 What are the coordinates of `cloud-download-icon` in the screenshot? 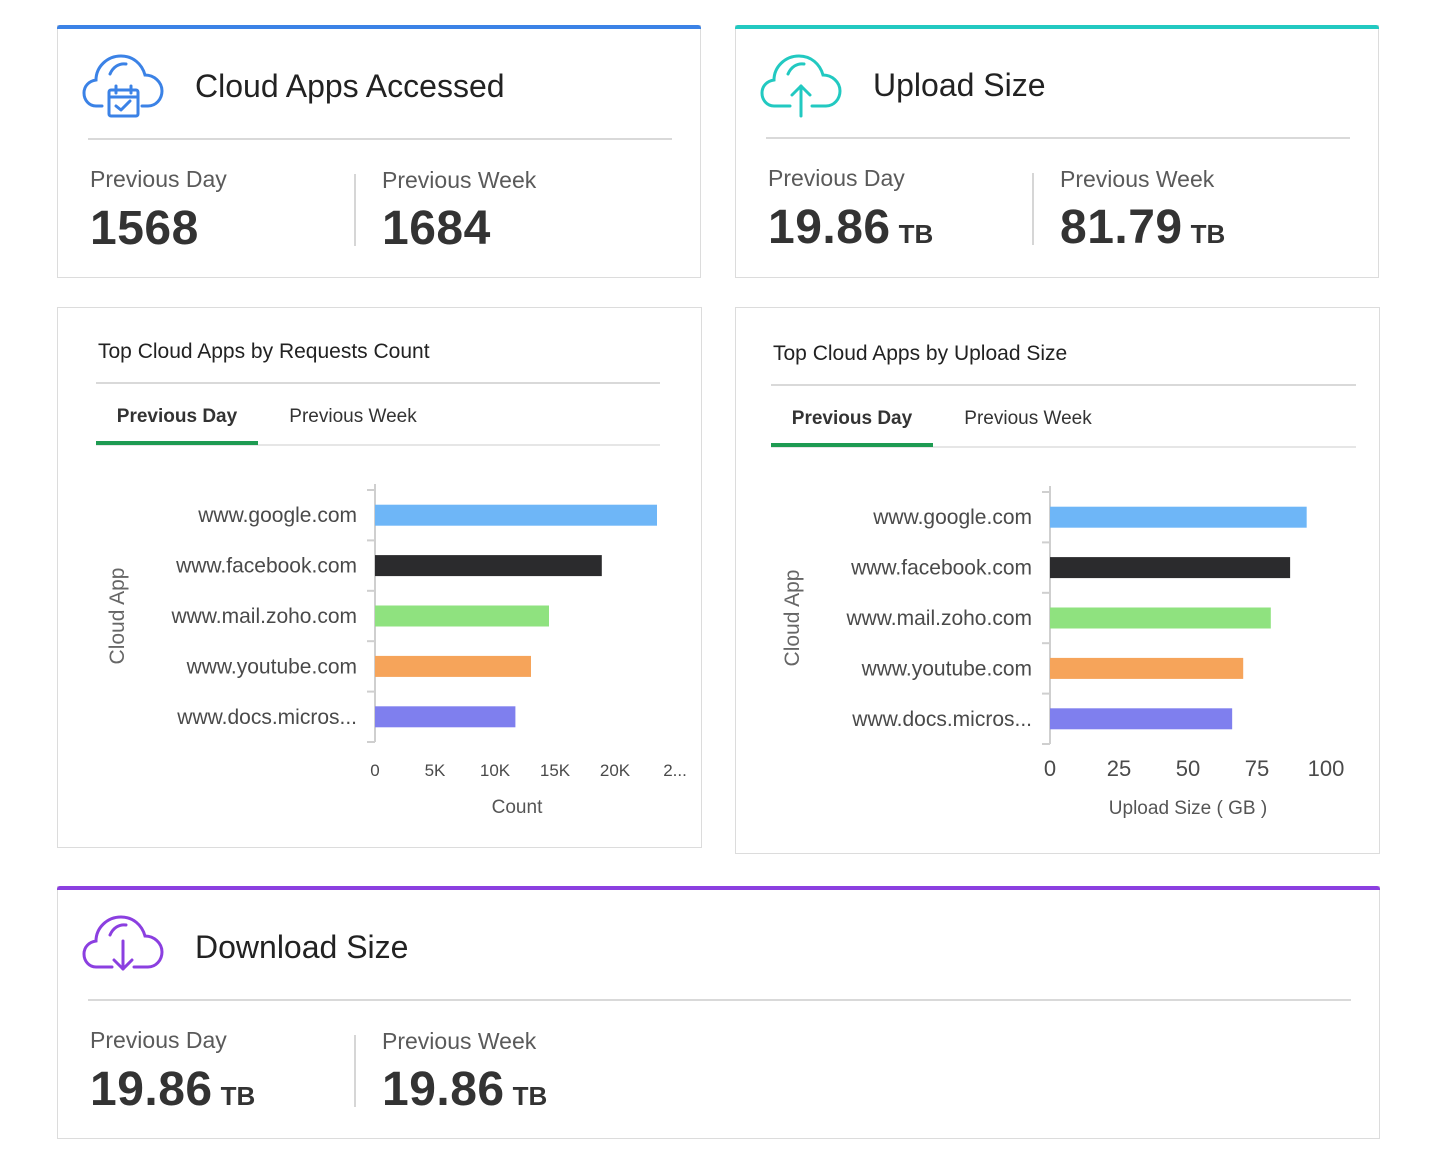 It's located at (123, 943).